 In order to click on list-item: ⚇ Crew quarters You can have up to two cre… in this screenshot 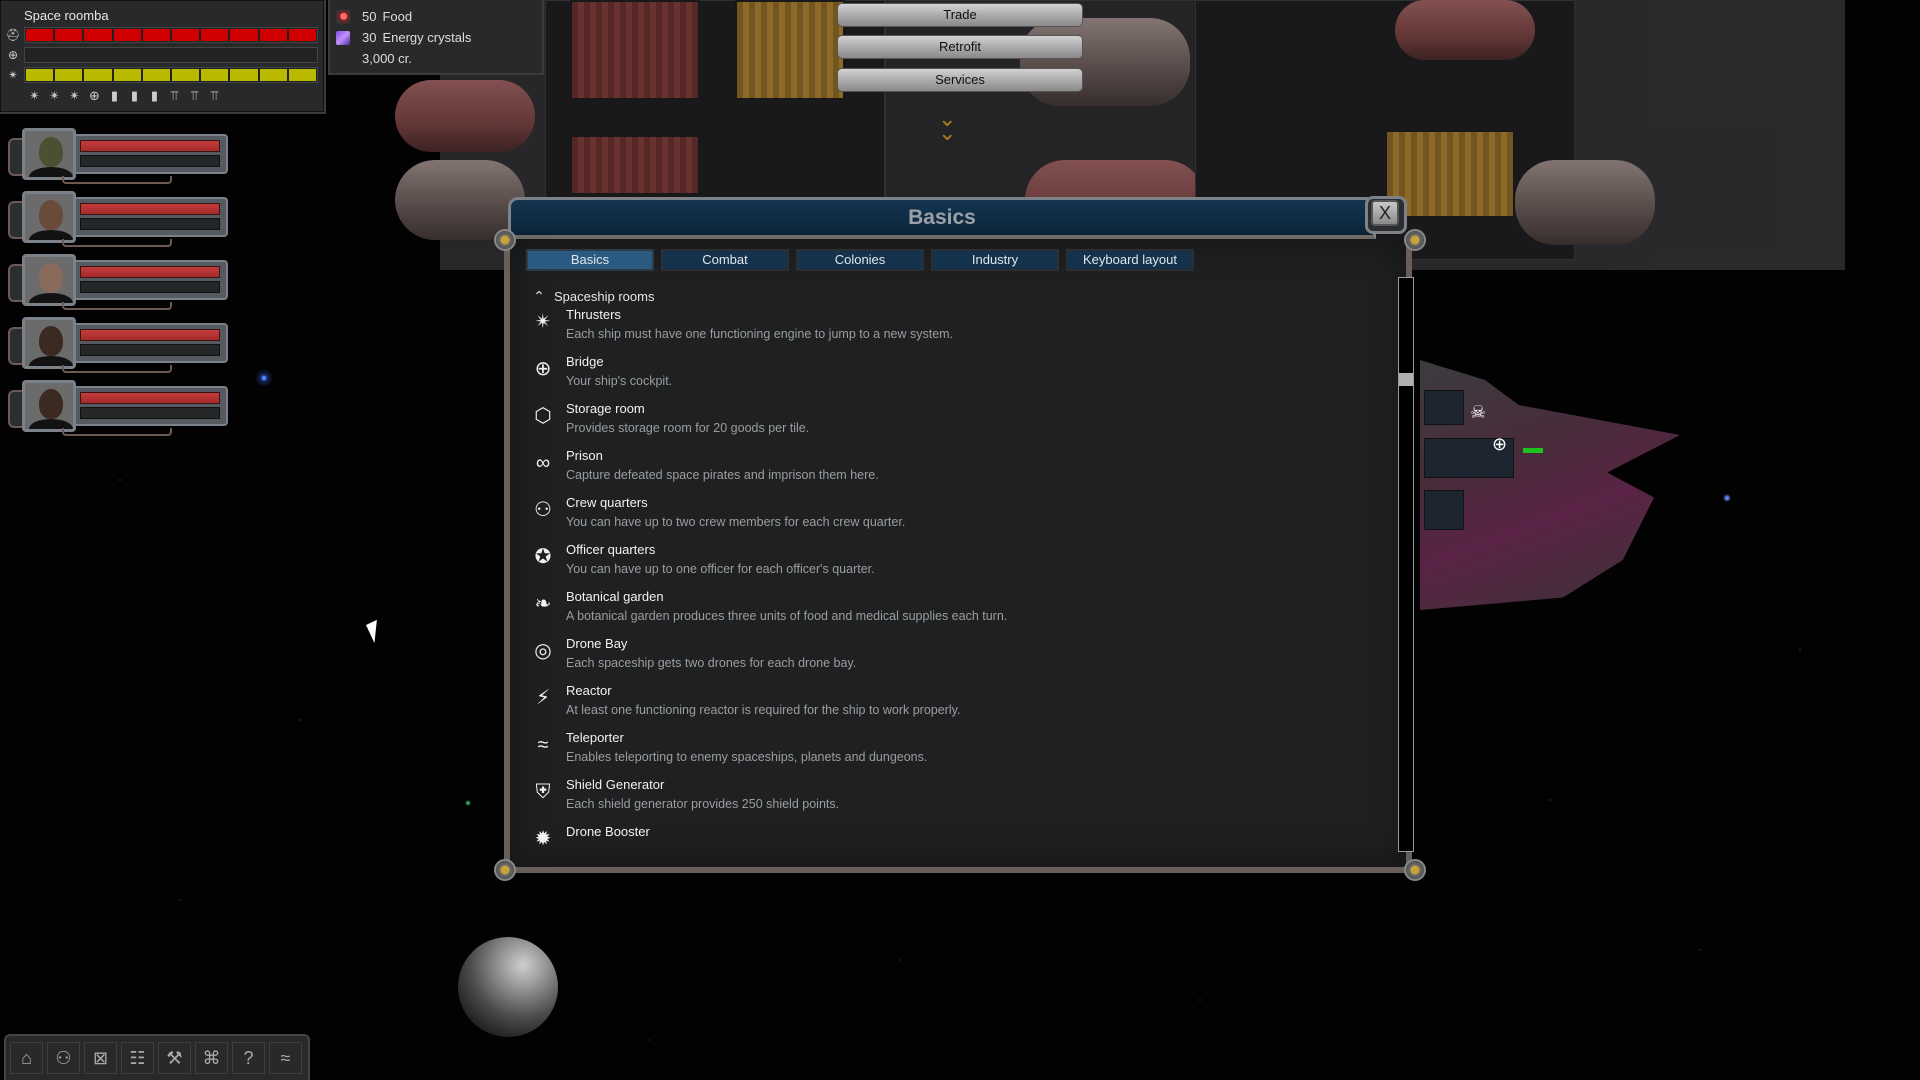, I will do `click(958, 516)`.